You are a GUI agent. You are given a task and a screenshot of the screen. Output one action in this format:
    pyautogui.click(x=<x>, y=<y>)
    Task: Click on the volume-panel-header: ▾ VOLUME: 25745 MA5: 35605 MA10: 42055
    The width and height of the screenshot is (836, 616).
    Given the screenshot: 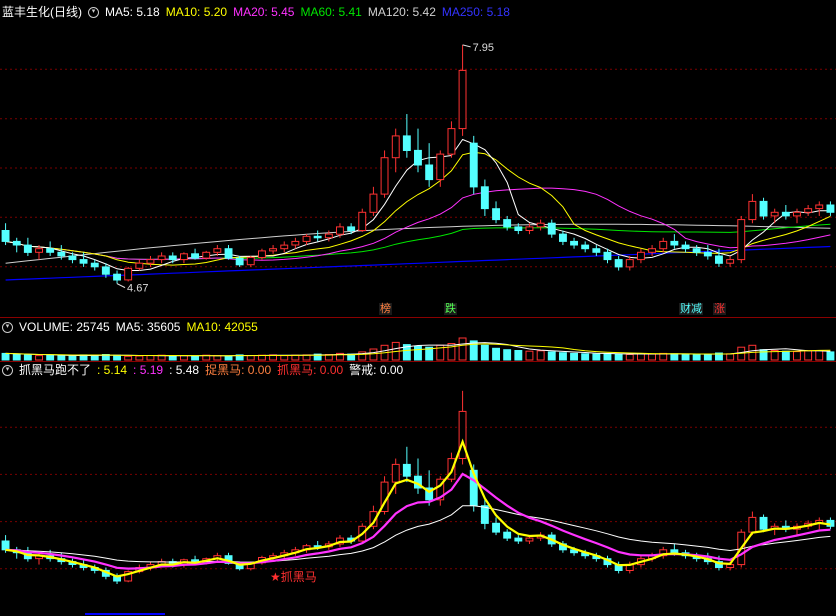 What is the action you would take?
    pyautogui.click(x=129, y=327)
    